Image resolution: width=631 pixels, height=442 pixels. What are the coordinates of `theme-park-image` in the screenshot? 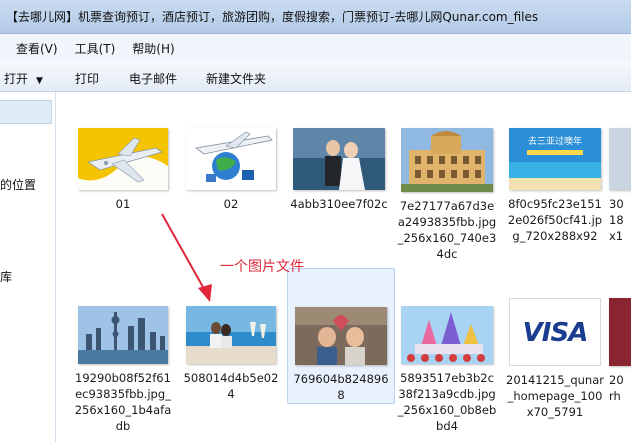 It's located at (447, 335).